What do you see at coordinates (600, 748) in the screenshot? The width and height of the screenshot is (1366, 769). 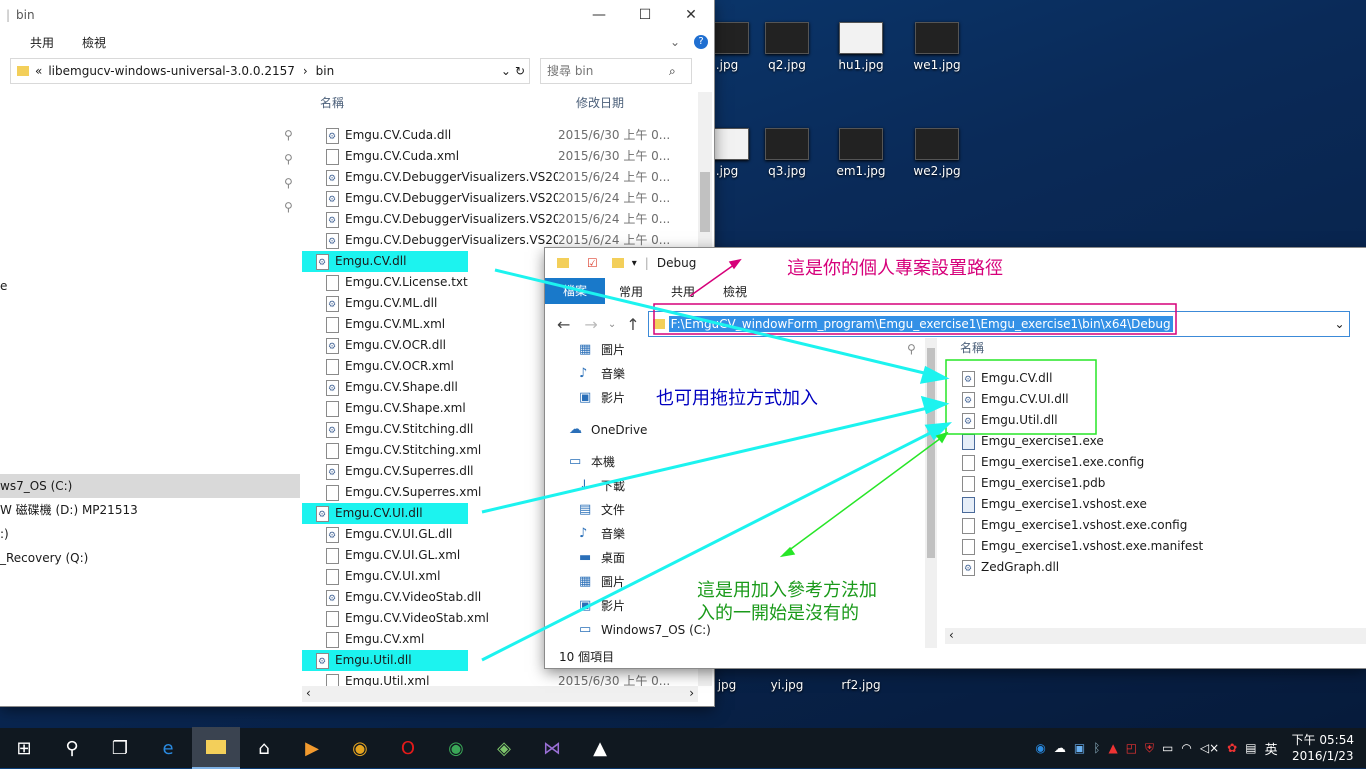 I see `photos-icon: ▲` at bounding box center [600, 748].